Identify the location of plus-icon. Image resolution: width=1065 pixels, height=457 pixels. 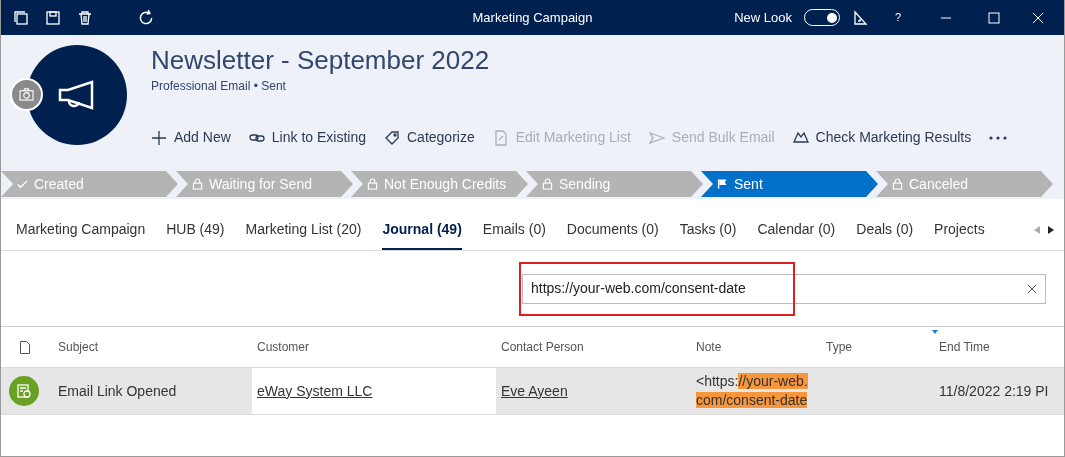
(159, 137).